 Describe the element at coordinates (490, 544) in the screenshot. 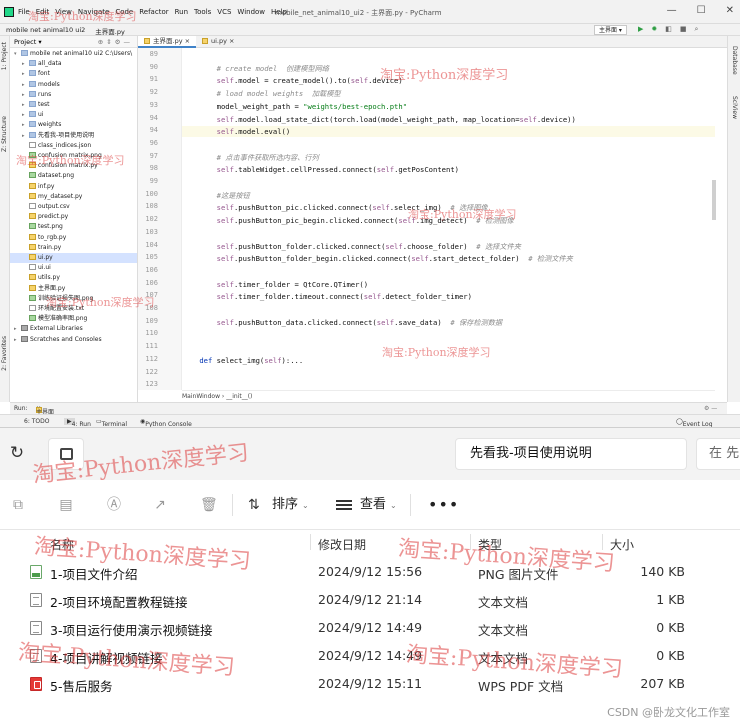

I see `column-type: 类型` at that location.